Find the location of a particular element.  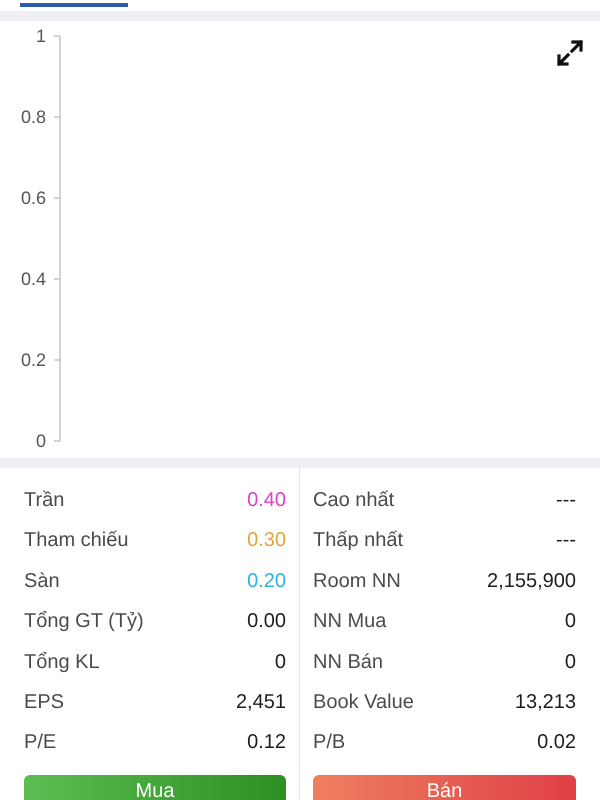

stat-label: Trần is located at coordinates (44, 500).